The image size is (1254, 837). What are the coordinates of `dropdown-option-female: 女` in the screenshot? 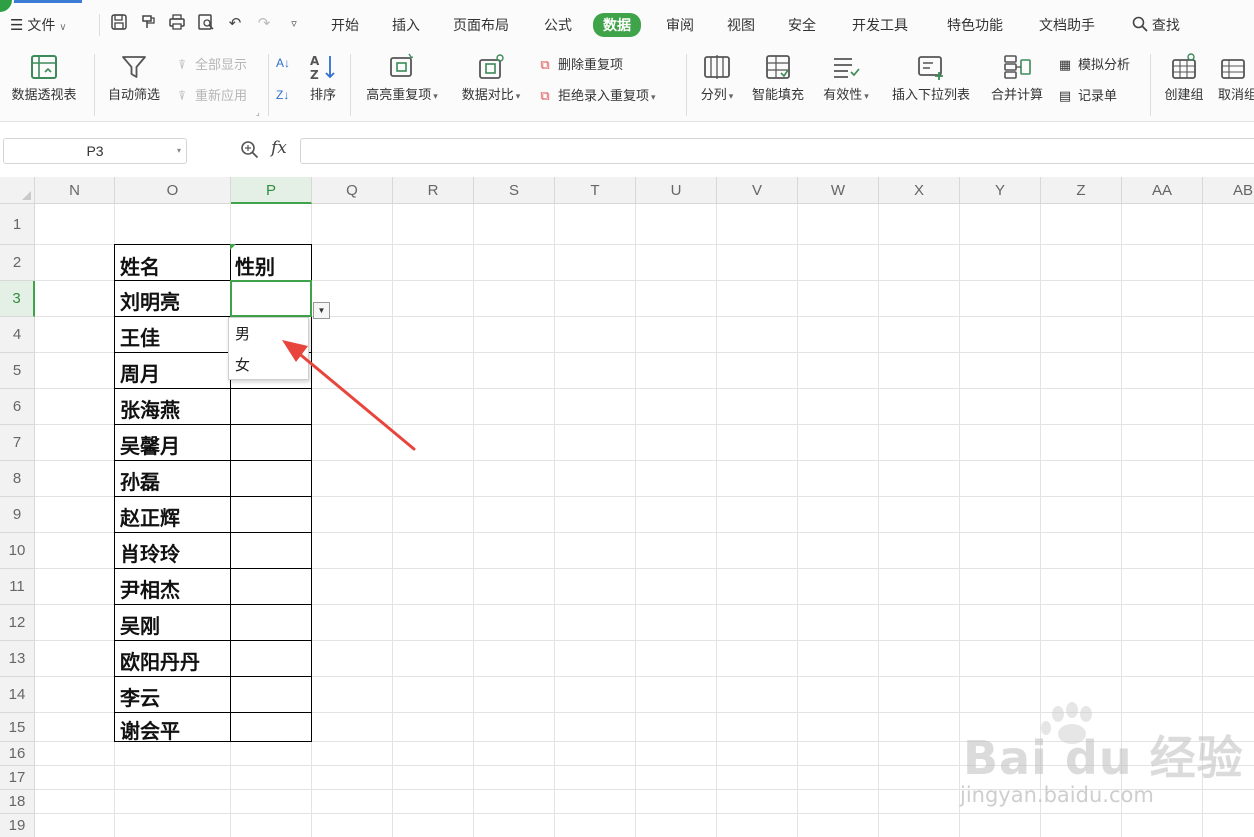 It's located at (242, 364).